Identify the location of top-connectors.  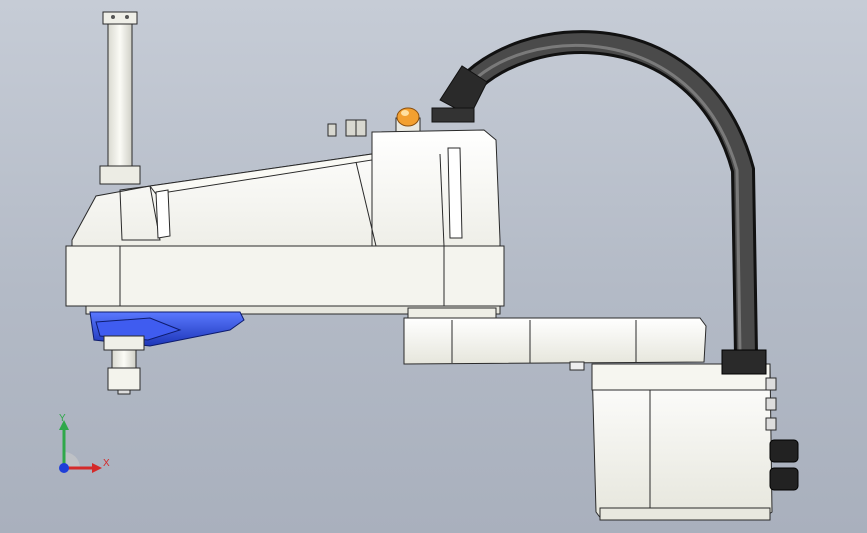
(347, 128).